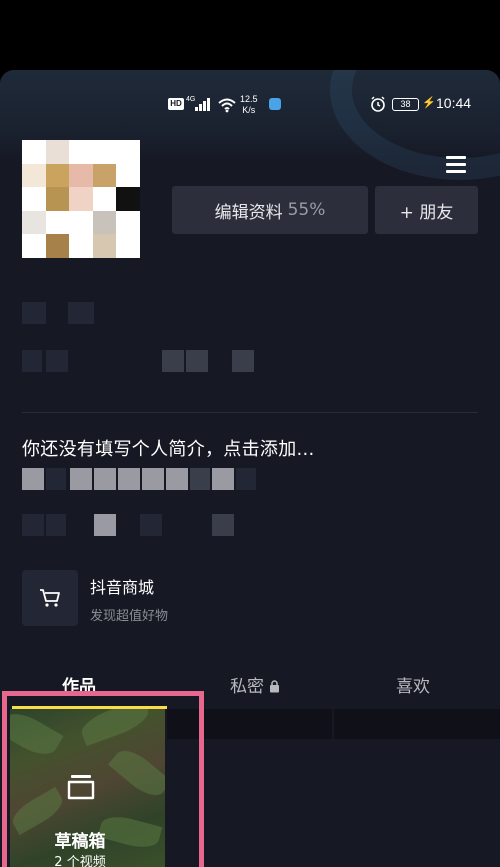  I want to click on menu-icon, so click(456, 165).